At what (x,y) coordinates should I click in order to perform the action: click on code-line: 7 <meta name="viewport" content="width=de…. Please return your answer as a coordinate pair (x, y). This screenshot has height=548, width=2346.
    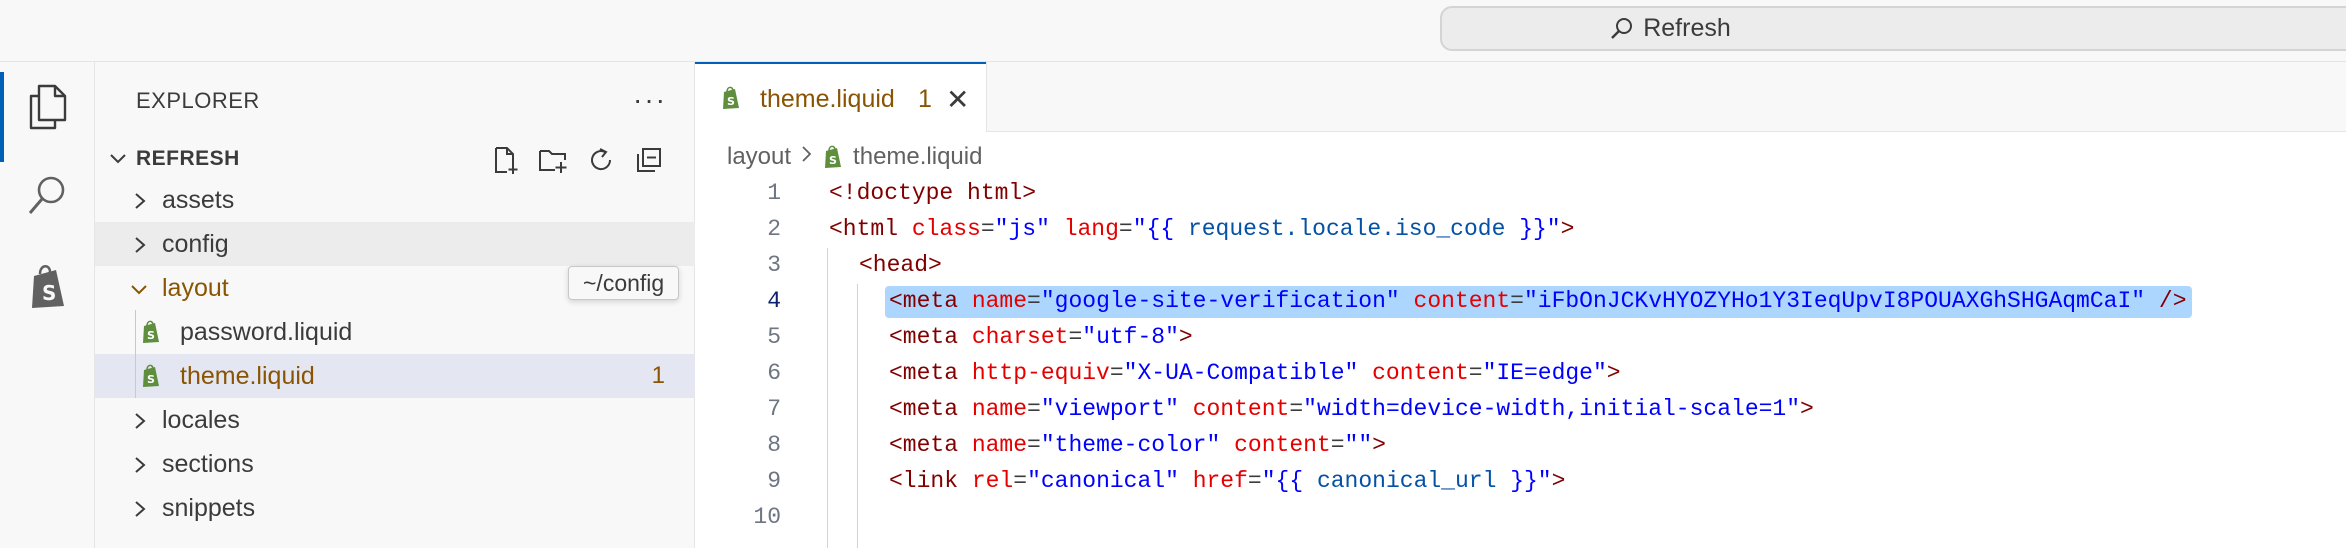
    Looking at the image, I should click on (1520, 410).